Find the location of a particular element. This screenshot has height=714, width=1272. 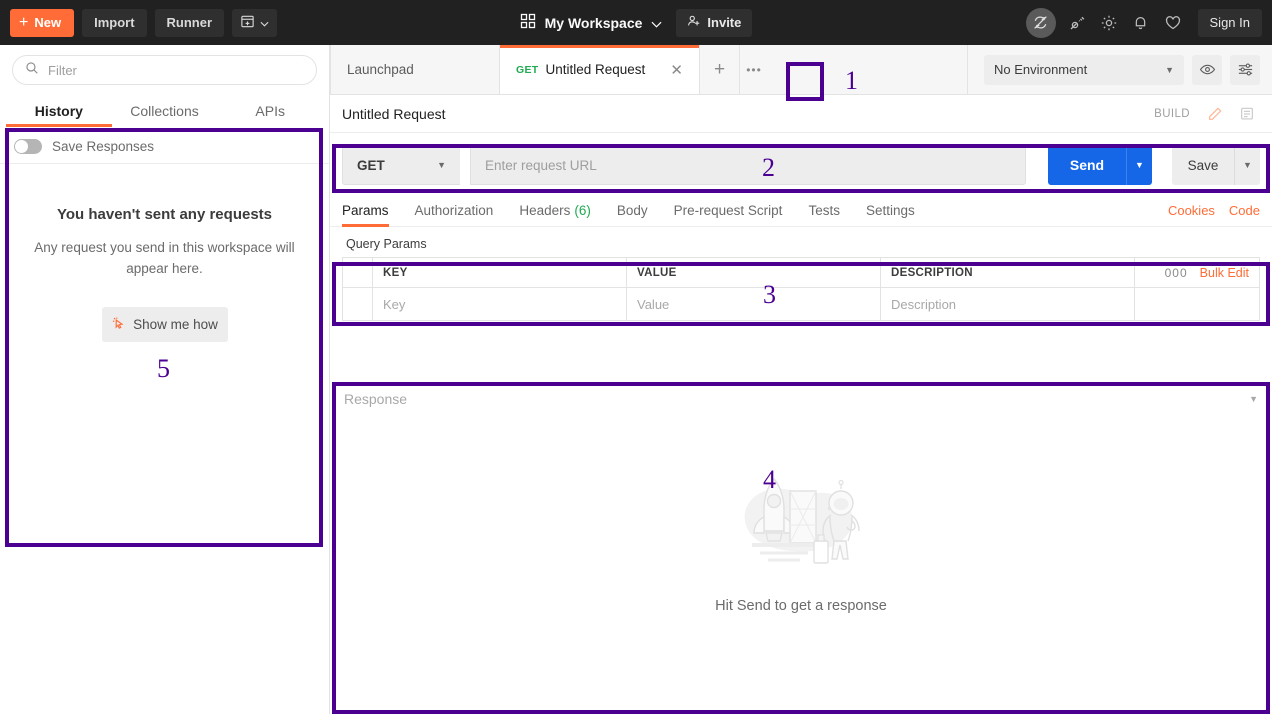

cell-key: Key is located at coordinates (500, 304).